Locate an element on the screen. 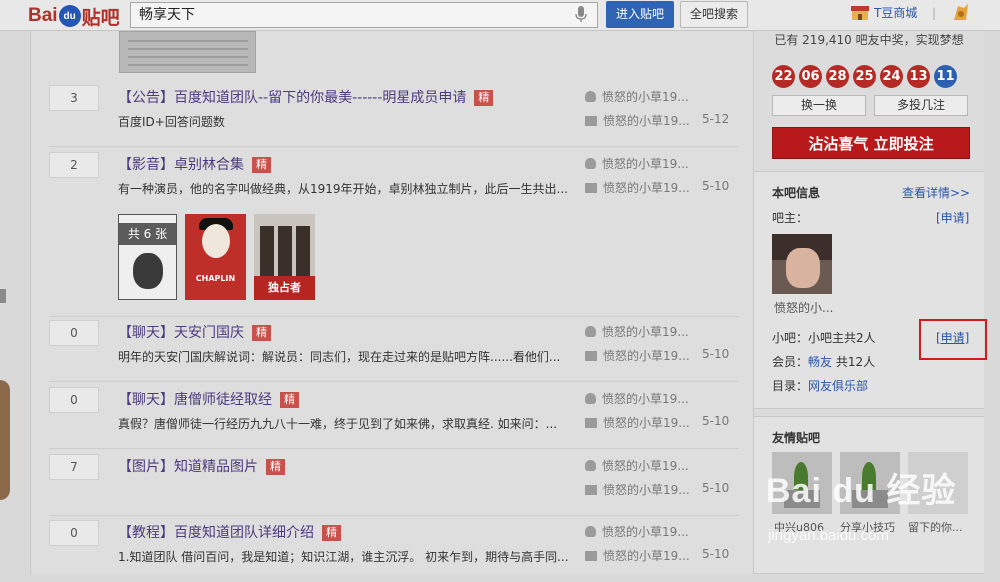  thread-title: 【教程】百度知道团队详细介绍精 is located at coordinates (229, 532).